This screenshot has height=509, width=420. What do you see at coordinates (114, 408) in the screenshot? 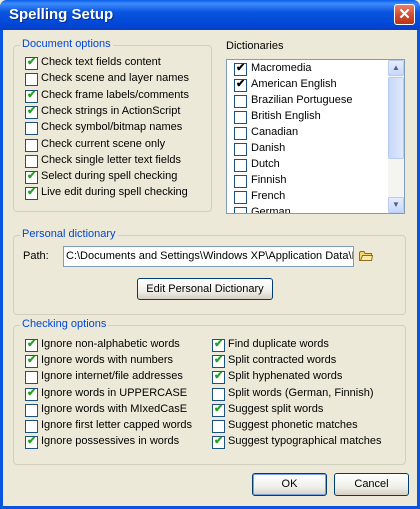
I see `checkbox-label: Ignore words with MIxedCasE` at bounding box center [114, 408].